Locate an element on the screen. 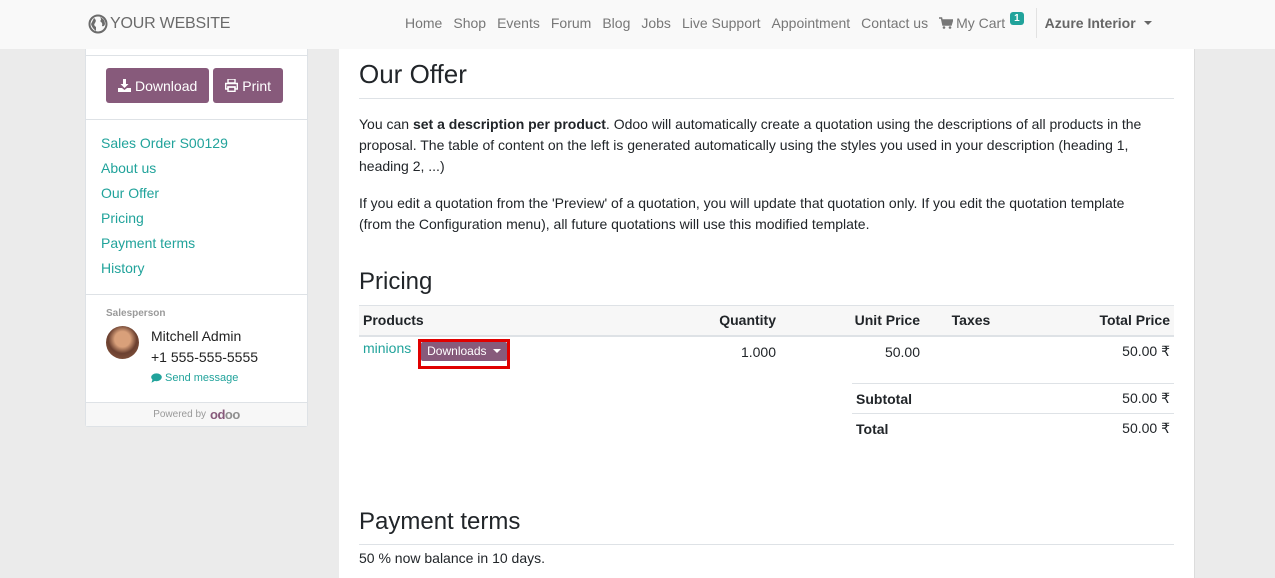 The width and height of the screenshot is (1275, 578). salesperson-phone: +1 555-555-5555 is located at coordinates (205, 357).